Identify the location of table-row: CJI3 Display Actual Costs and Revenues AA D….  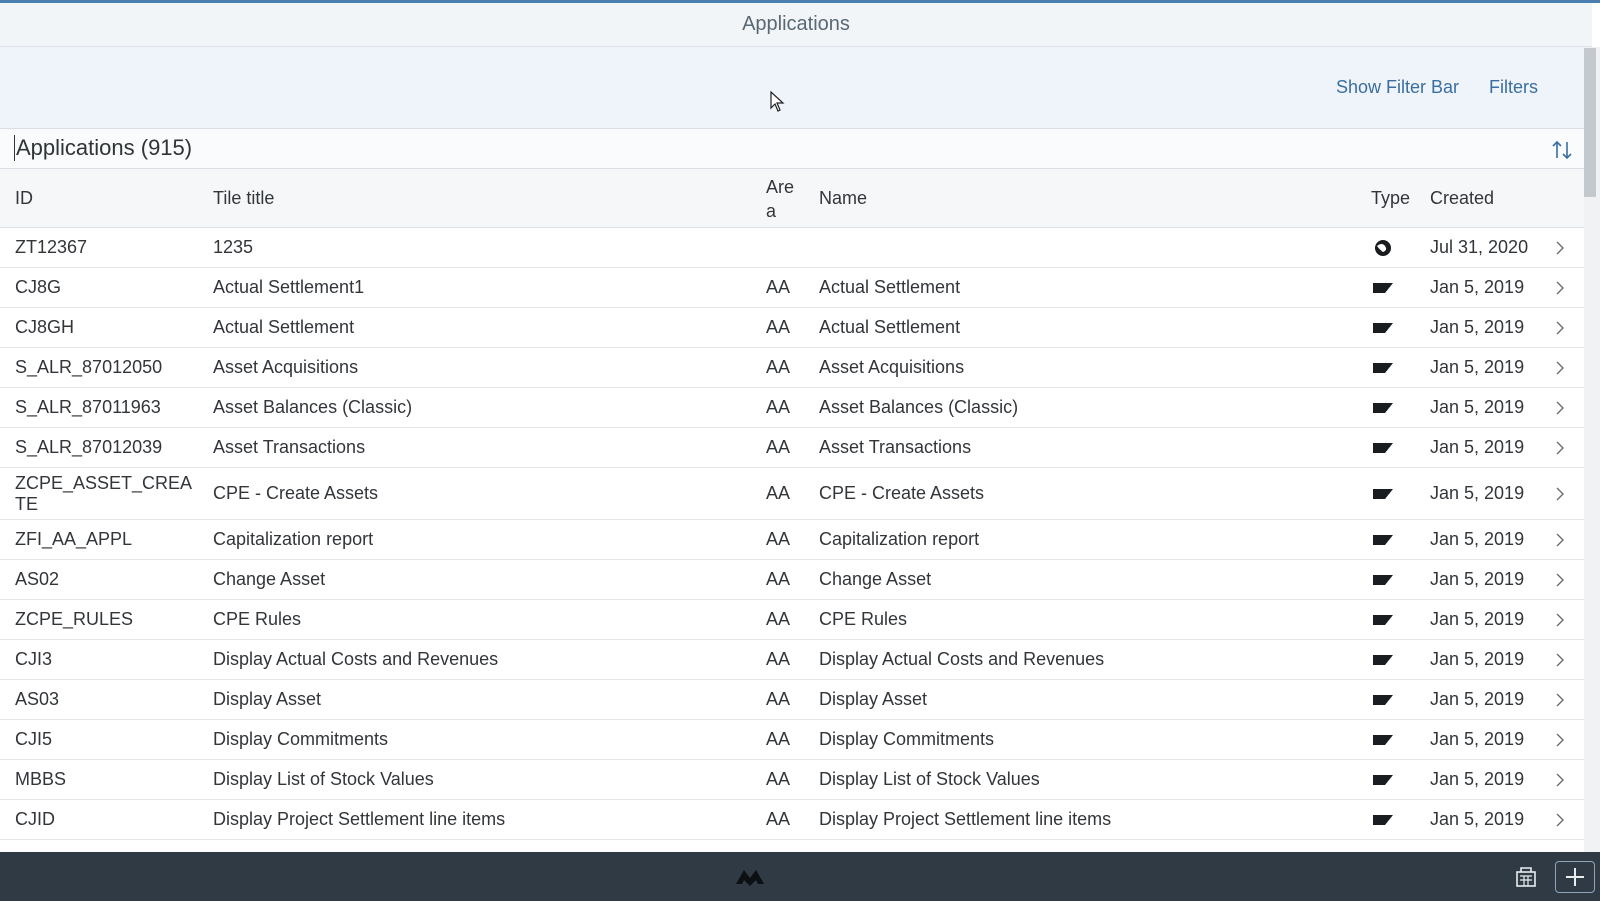
(796, 660).